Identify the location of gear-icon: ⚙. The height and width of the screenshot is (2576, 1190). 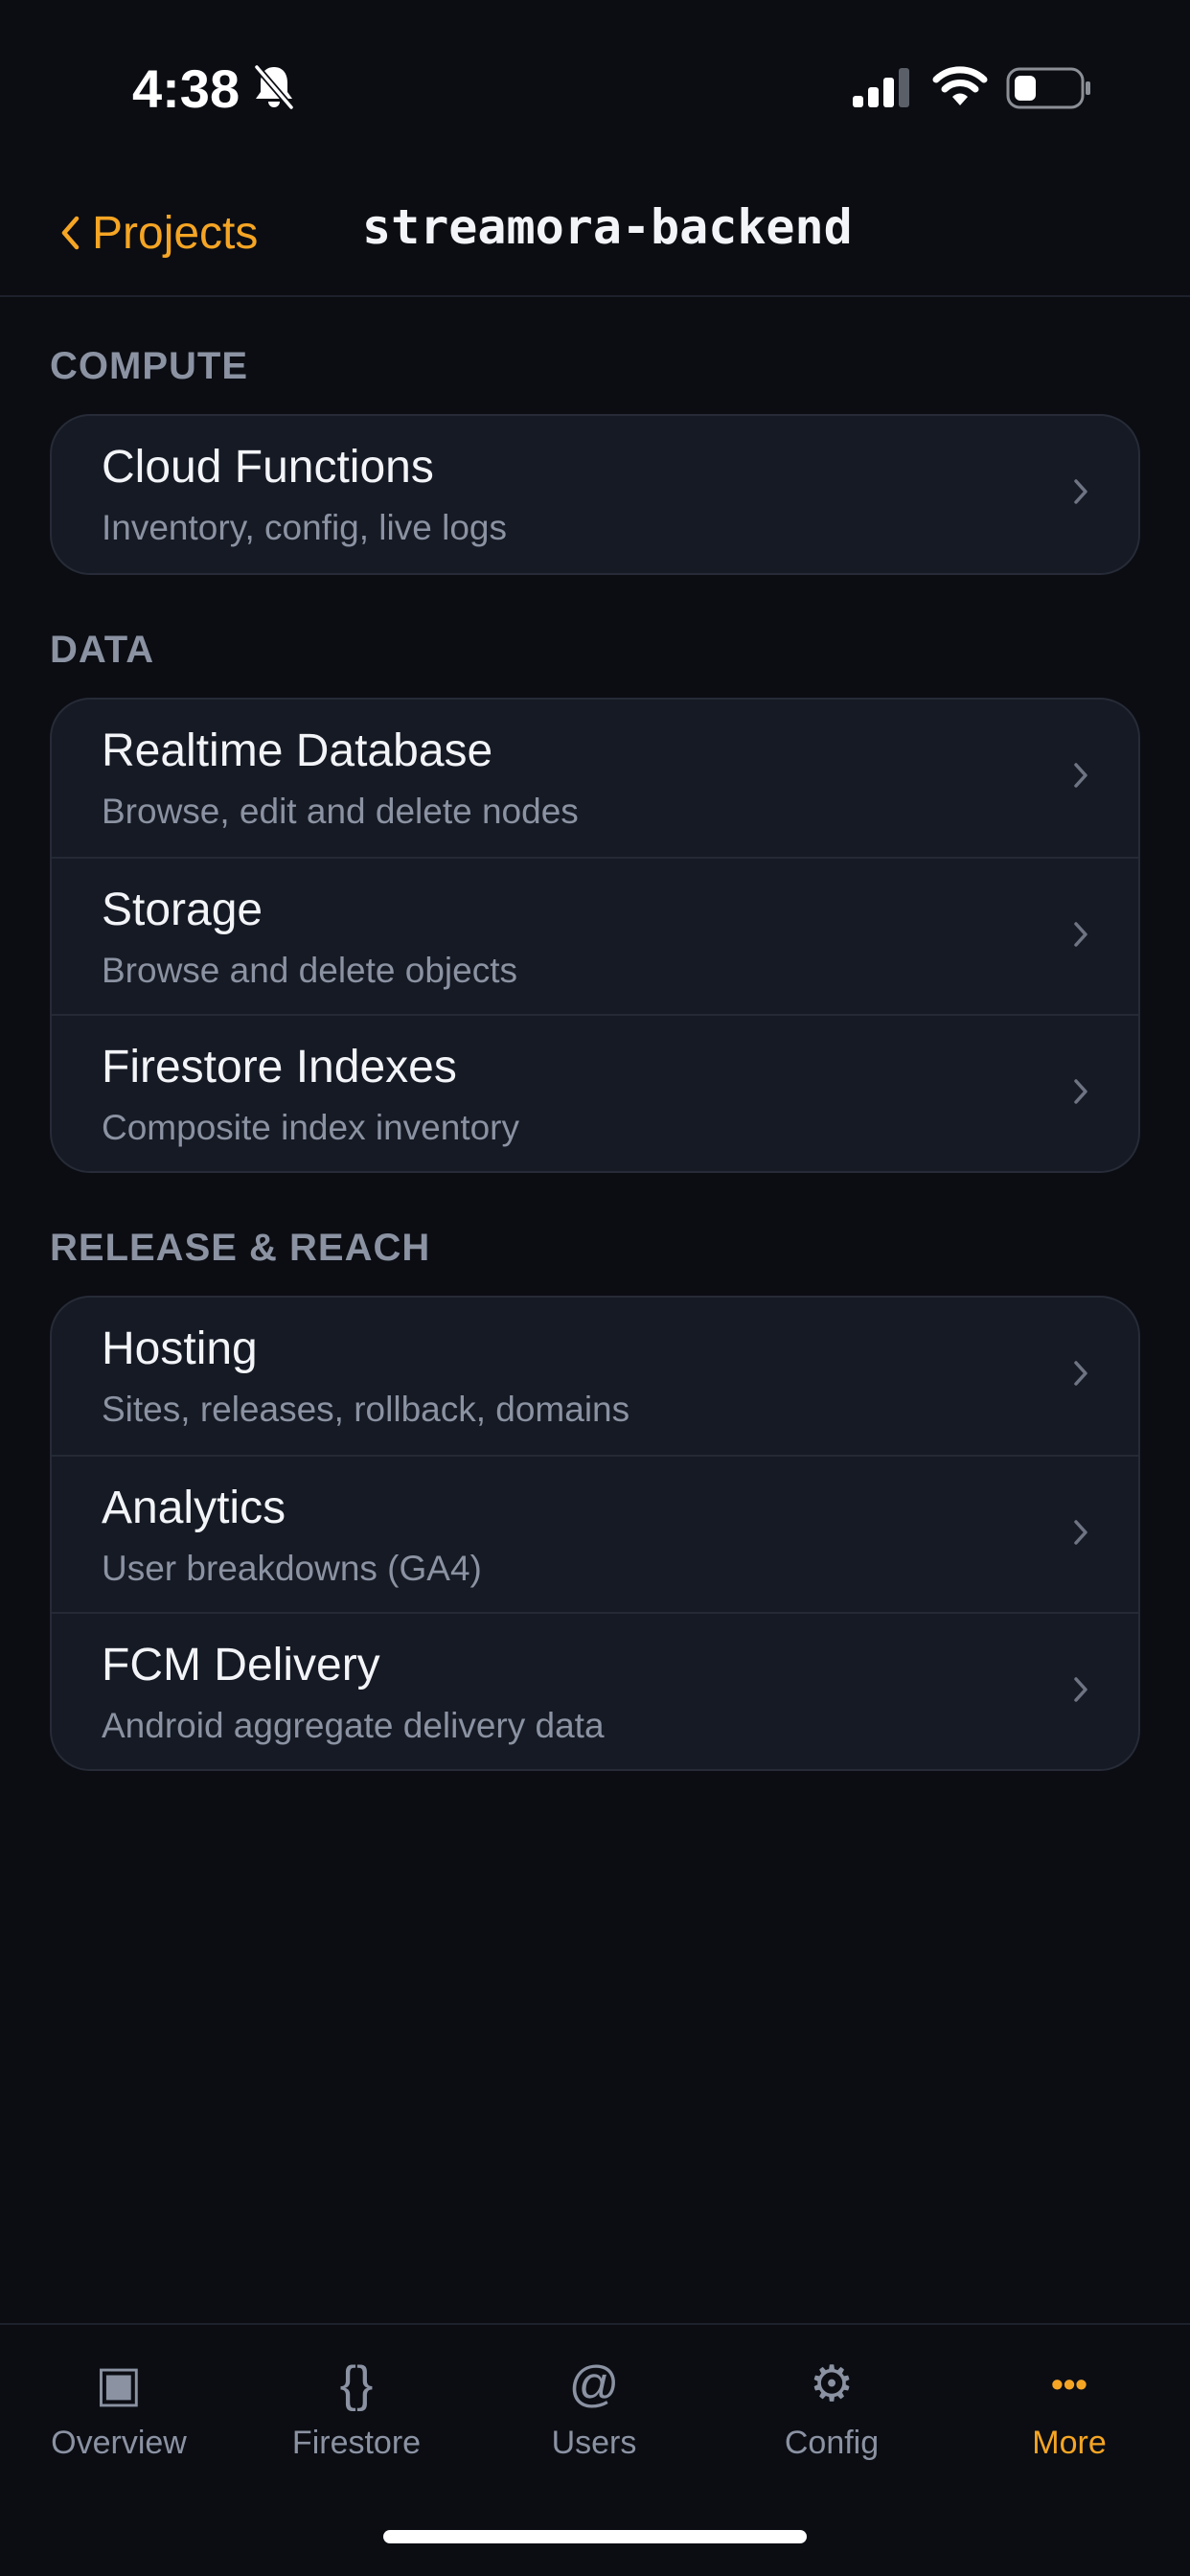
(832, 2384).